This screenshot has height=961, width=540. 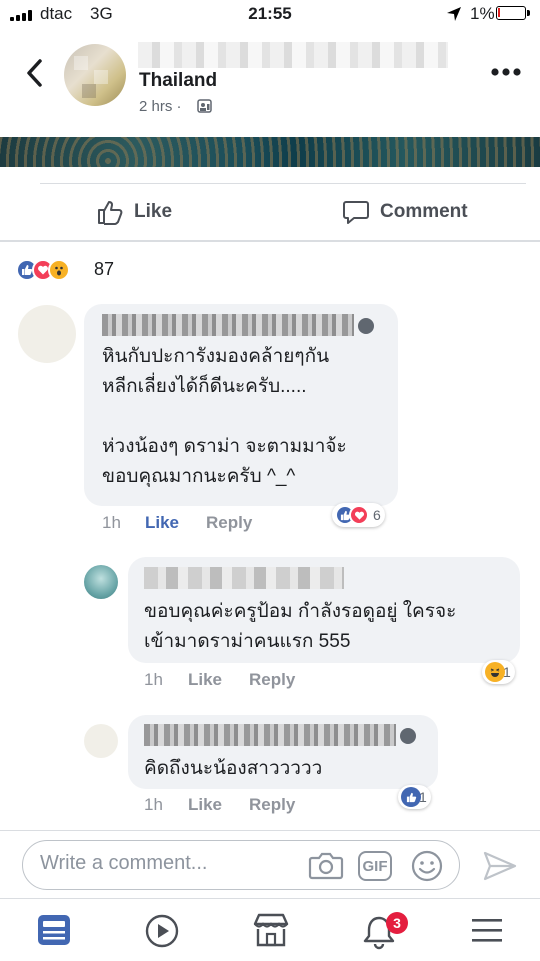 What do you see at coordinates (160, 106) in the screenshot?
I see `post-time: 2 hrs ·` at bounding box center [160, 106].